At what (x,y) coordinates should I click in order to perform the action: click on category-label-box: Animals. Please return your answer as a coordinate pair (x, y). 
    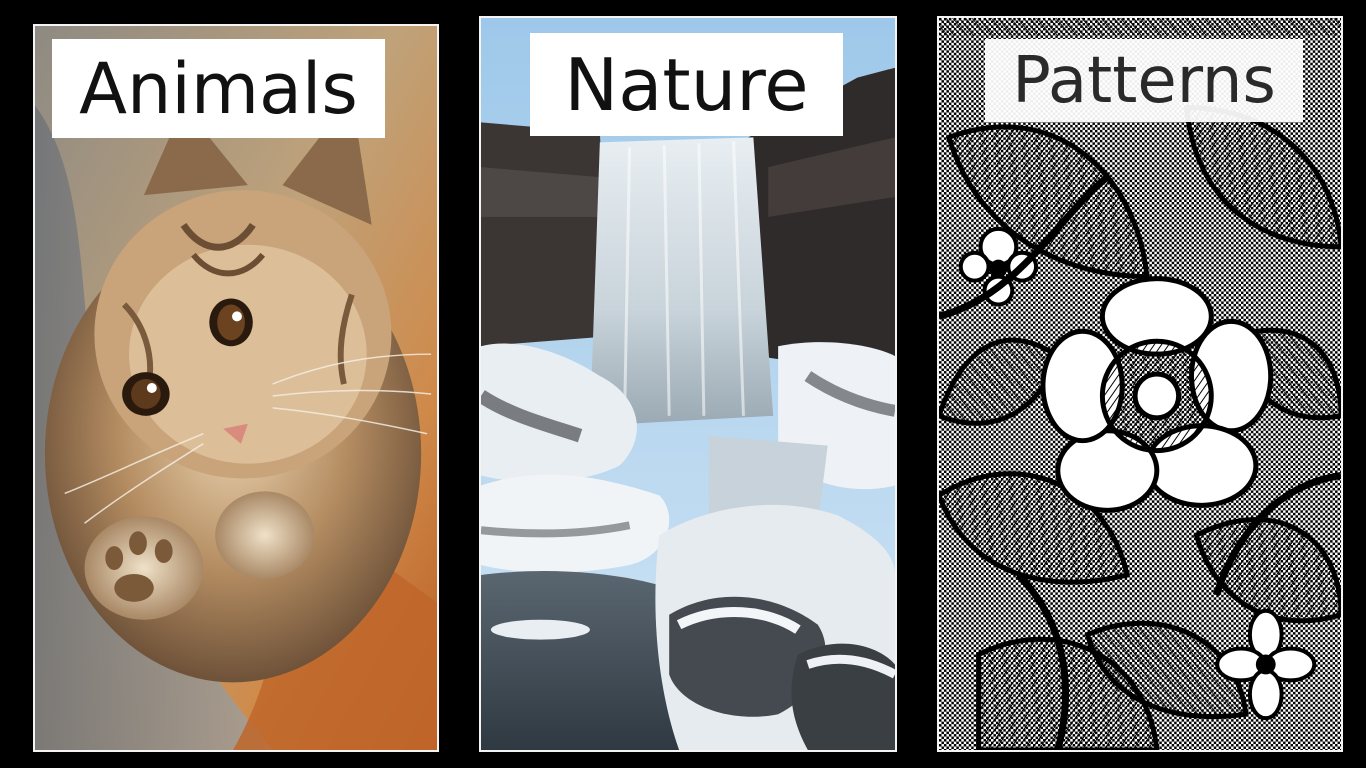
    Looking at the image, I should click on (218, 88).